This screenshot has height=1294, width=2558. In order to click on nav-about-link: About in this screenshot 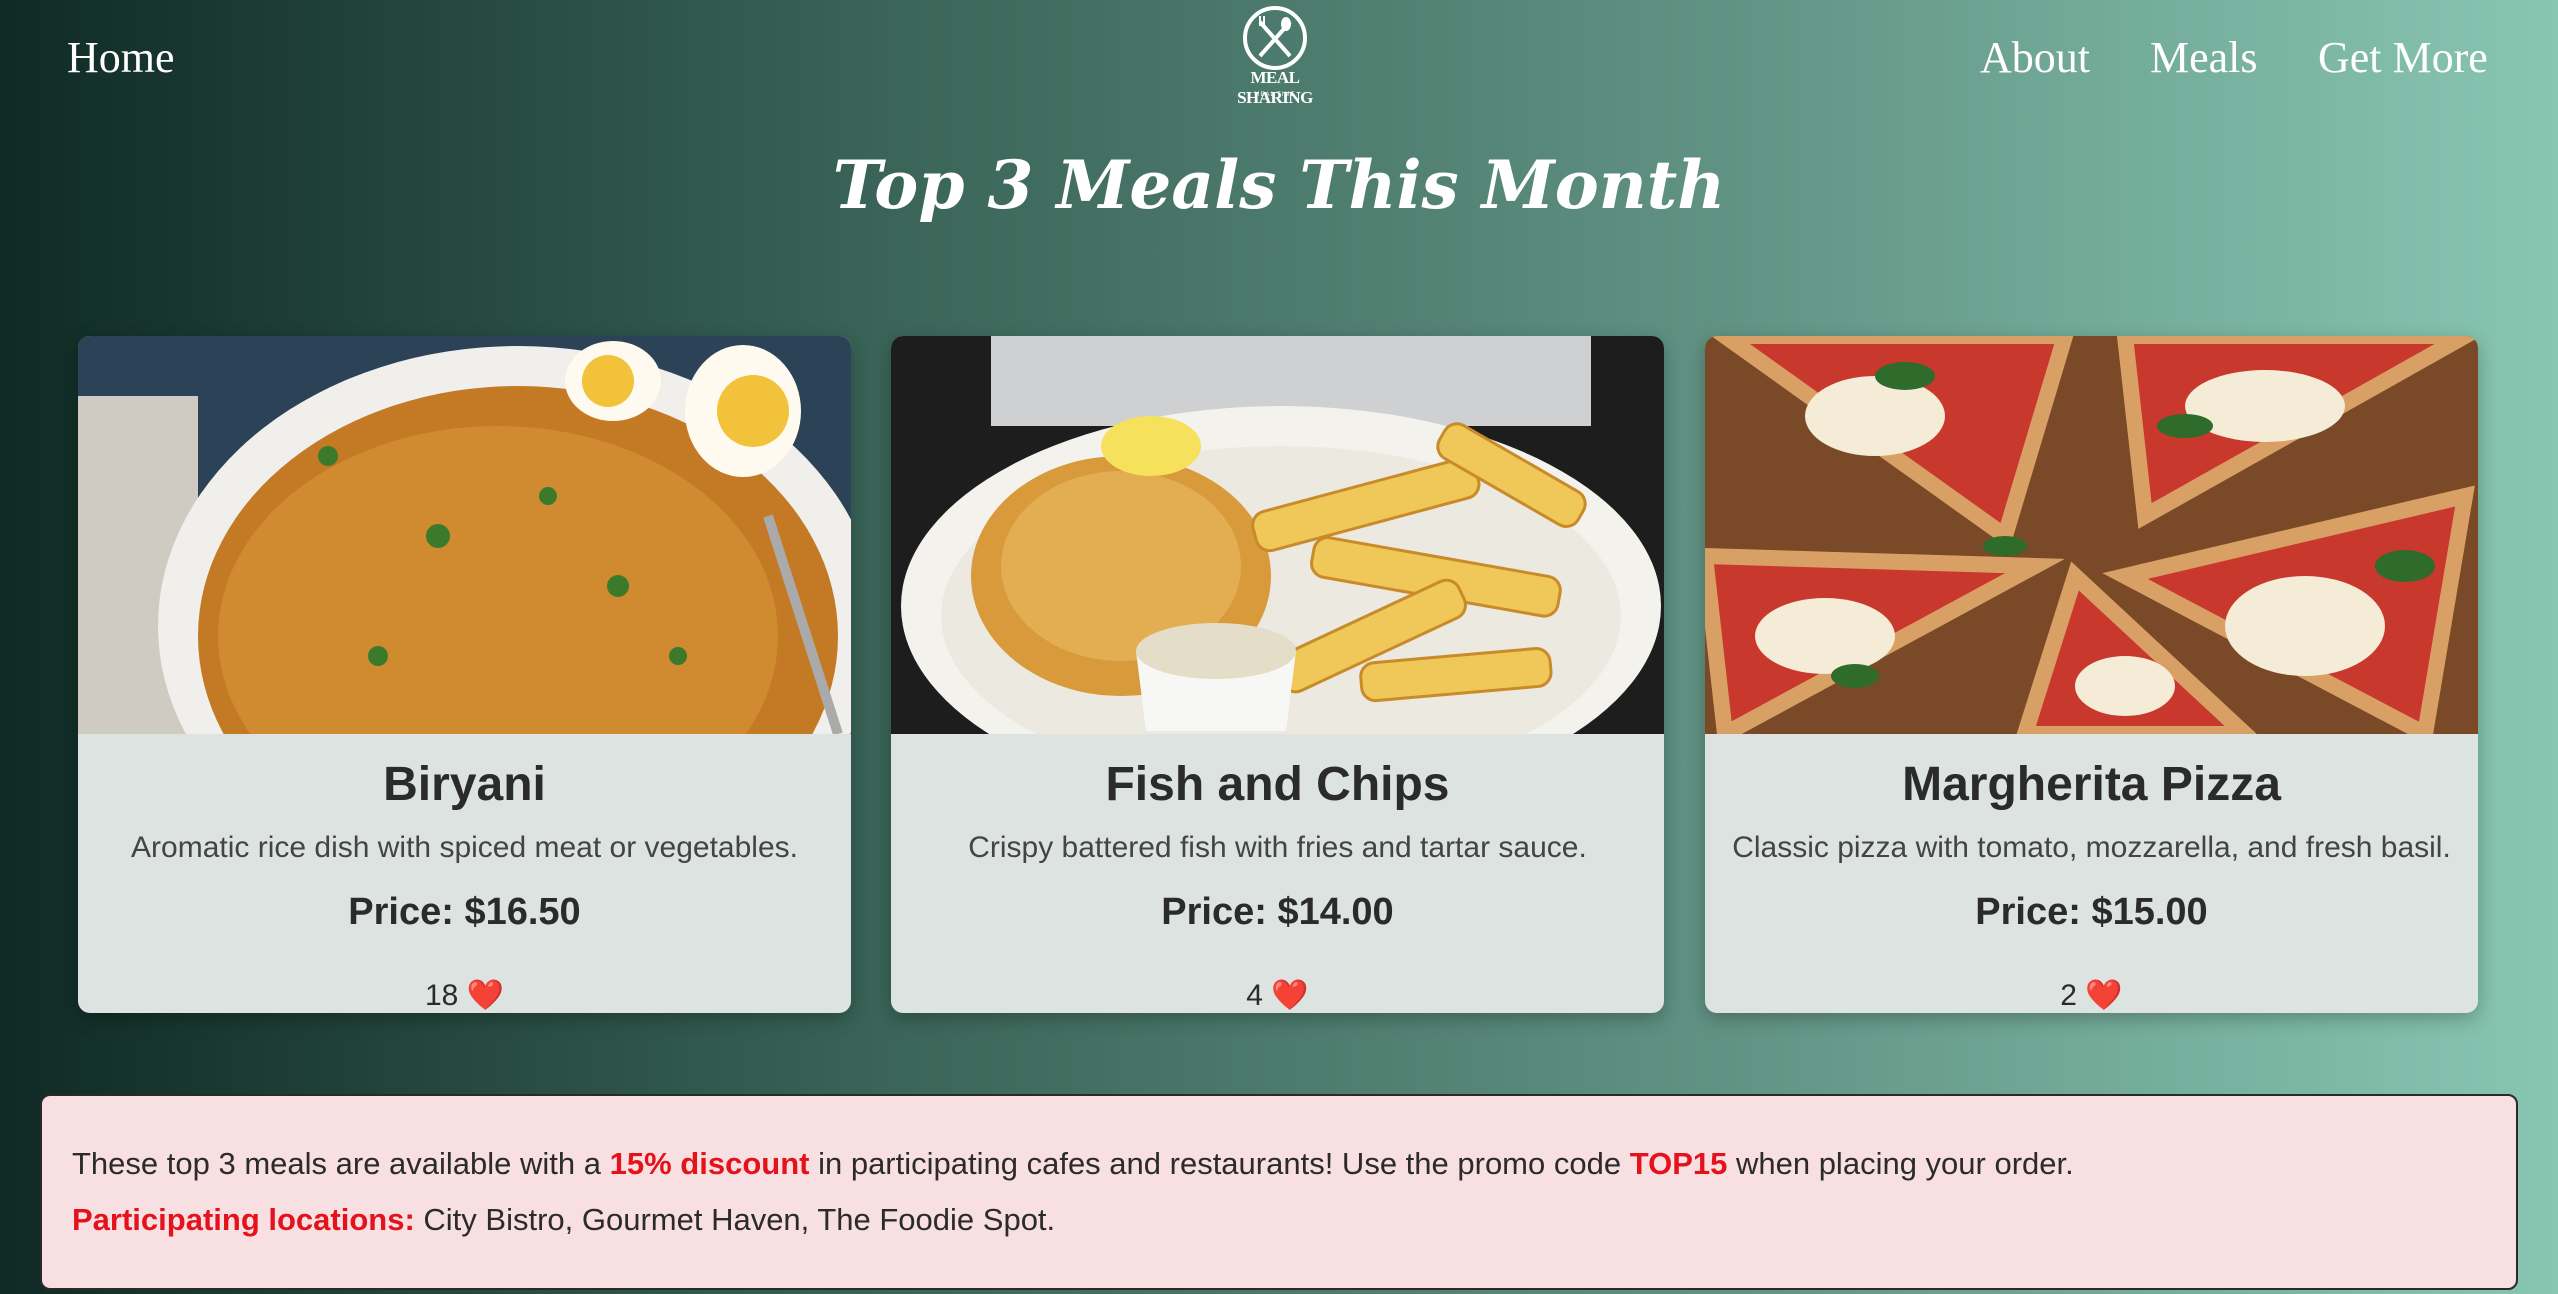, I will do `click(2035, 58)`.